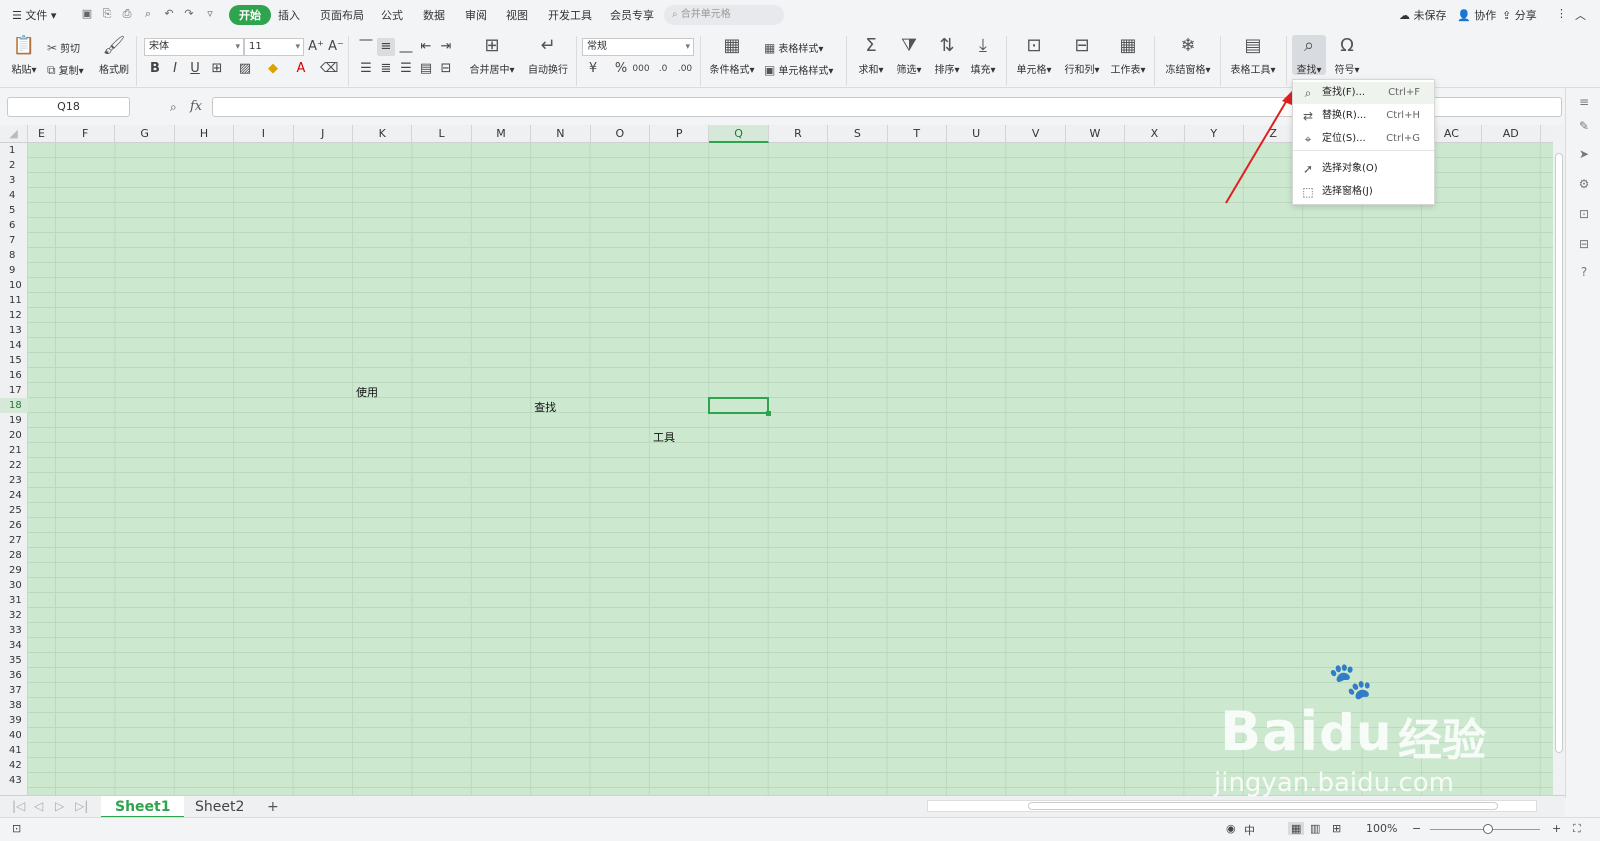 The width and height of the screenshot is (1600, 841). I want to click on tab-formulas: 公式, so click(392, 15).